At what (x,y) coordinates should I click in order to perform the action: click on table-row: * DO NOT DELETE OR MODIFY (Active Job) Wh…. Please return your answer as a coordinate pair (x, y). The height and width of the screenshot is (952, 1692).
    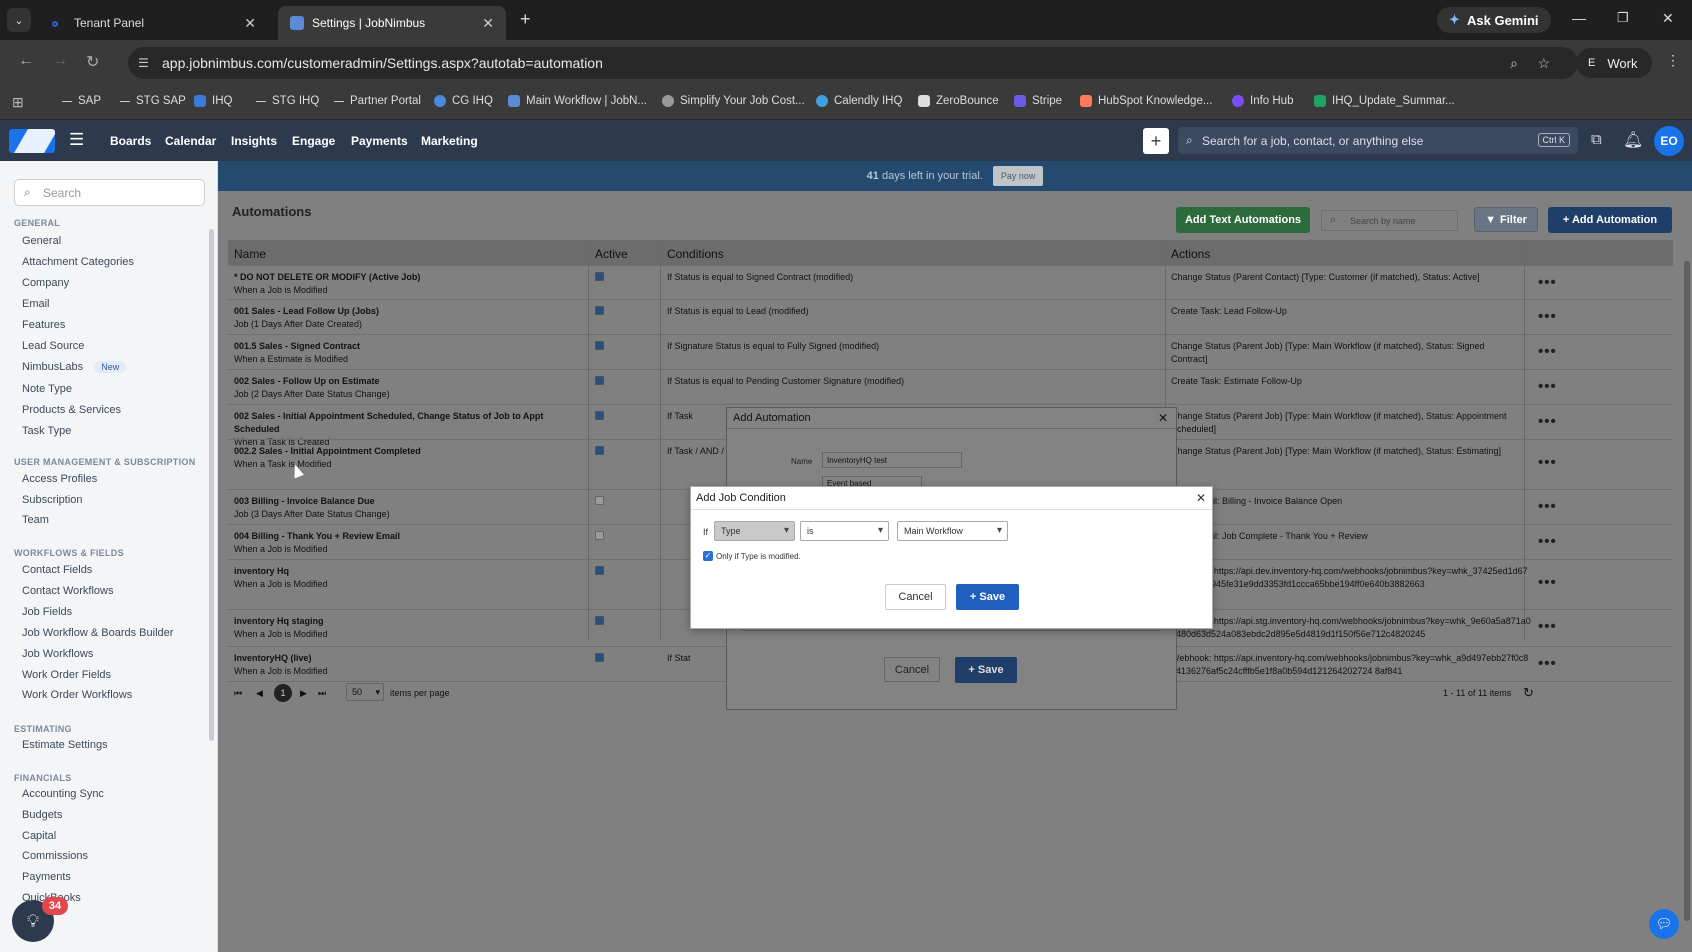
    Looking at the image, I should click on (950, 282).